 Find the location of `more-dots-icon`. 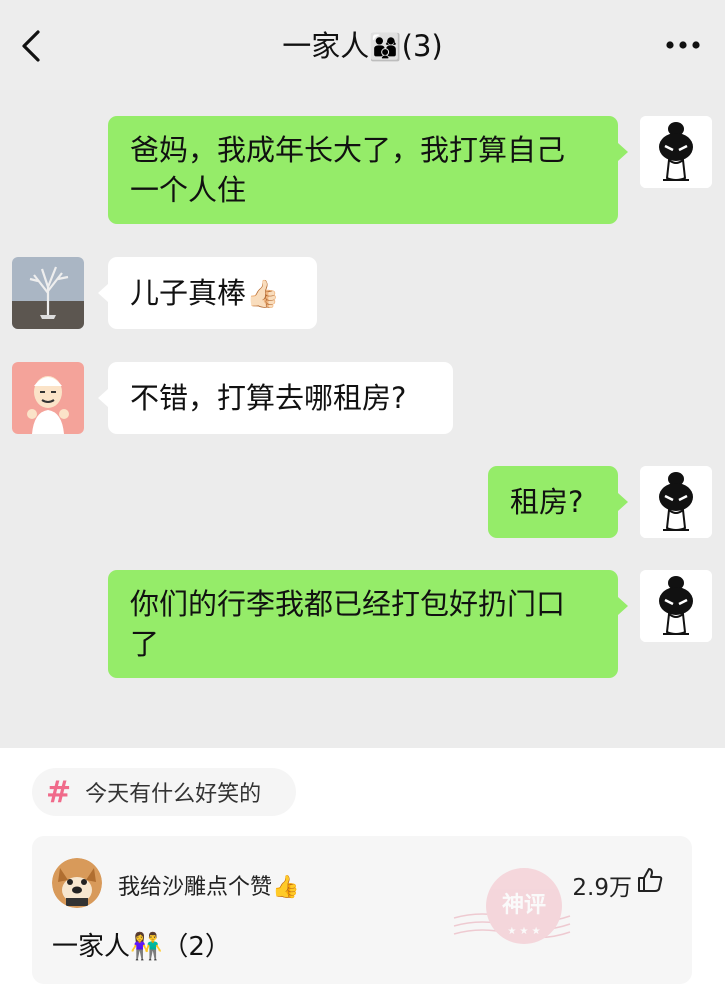

more-dots-icon is located at coordinates (683, 45).